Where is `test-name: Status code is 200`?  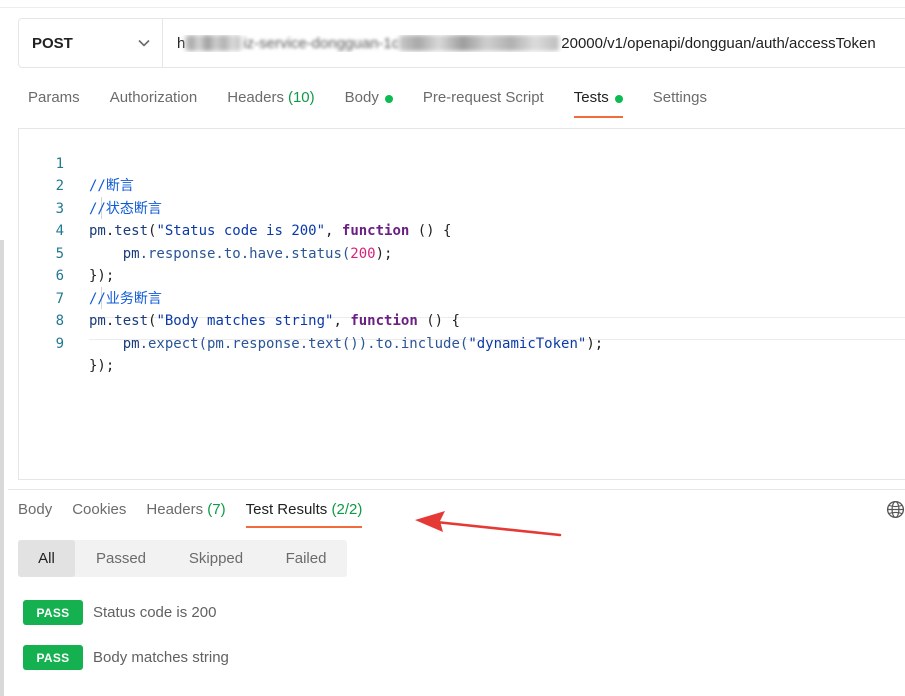
test-name: Status code is 200 is located at coordinates (155, 612).